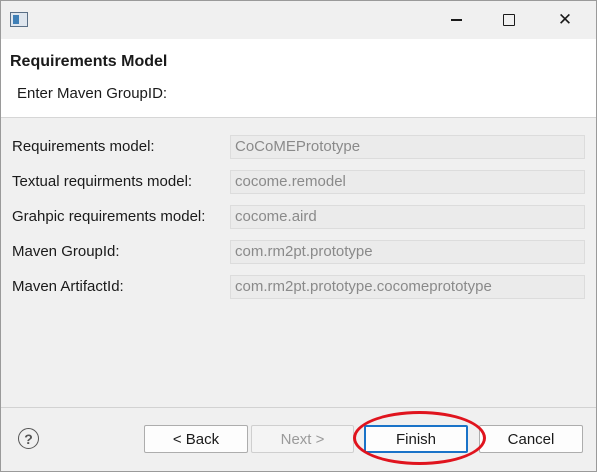 This screenshot has height=472, width=597. I want to click on maximize-button, so click(509, 20).